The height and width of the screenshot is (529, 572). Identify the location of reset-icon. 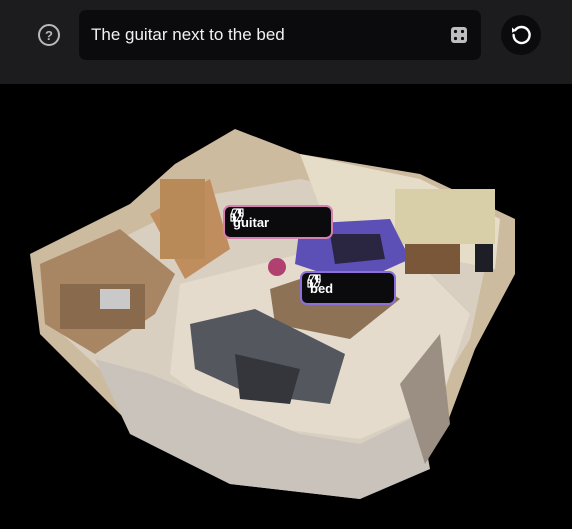
(521, 35).